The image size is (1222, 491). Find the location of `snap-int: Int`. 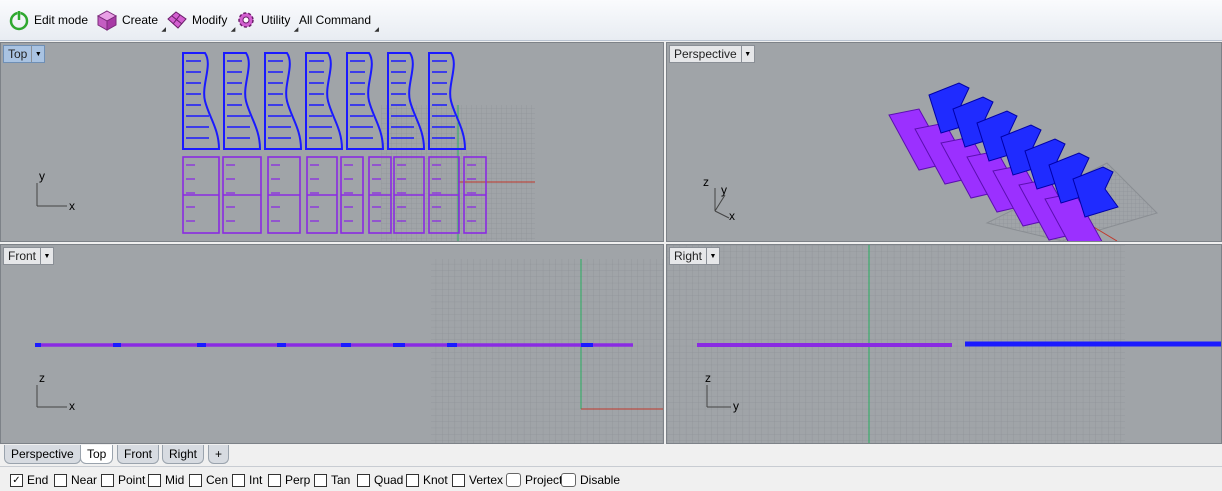

snap-int: Int is located at coordinates (247, 480).